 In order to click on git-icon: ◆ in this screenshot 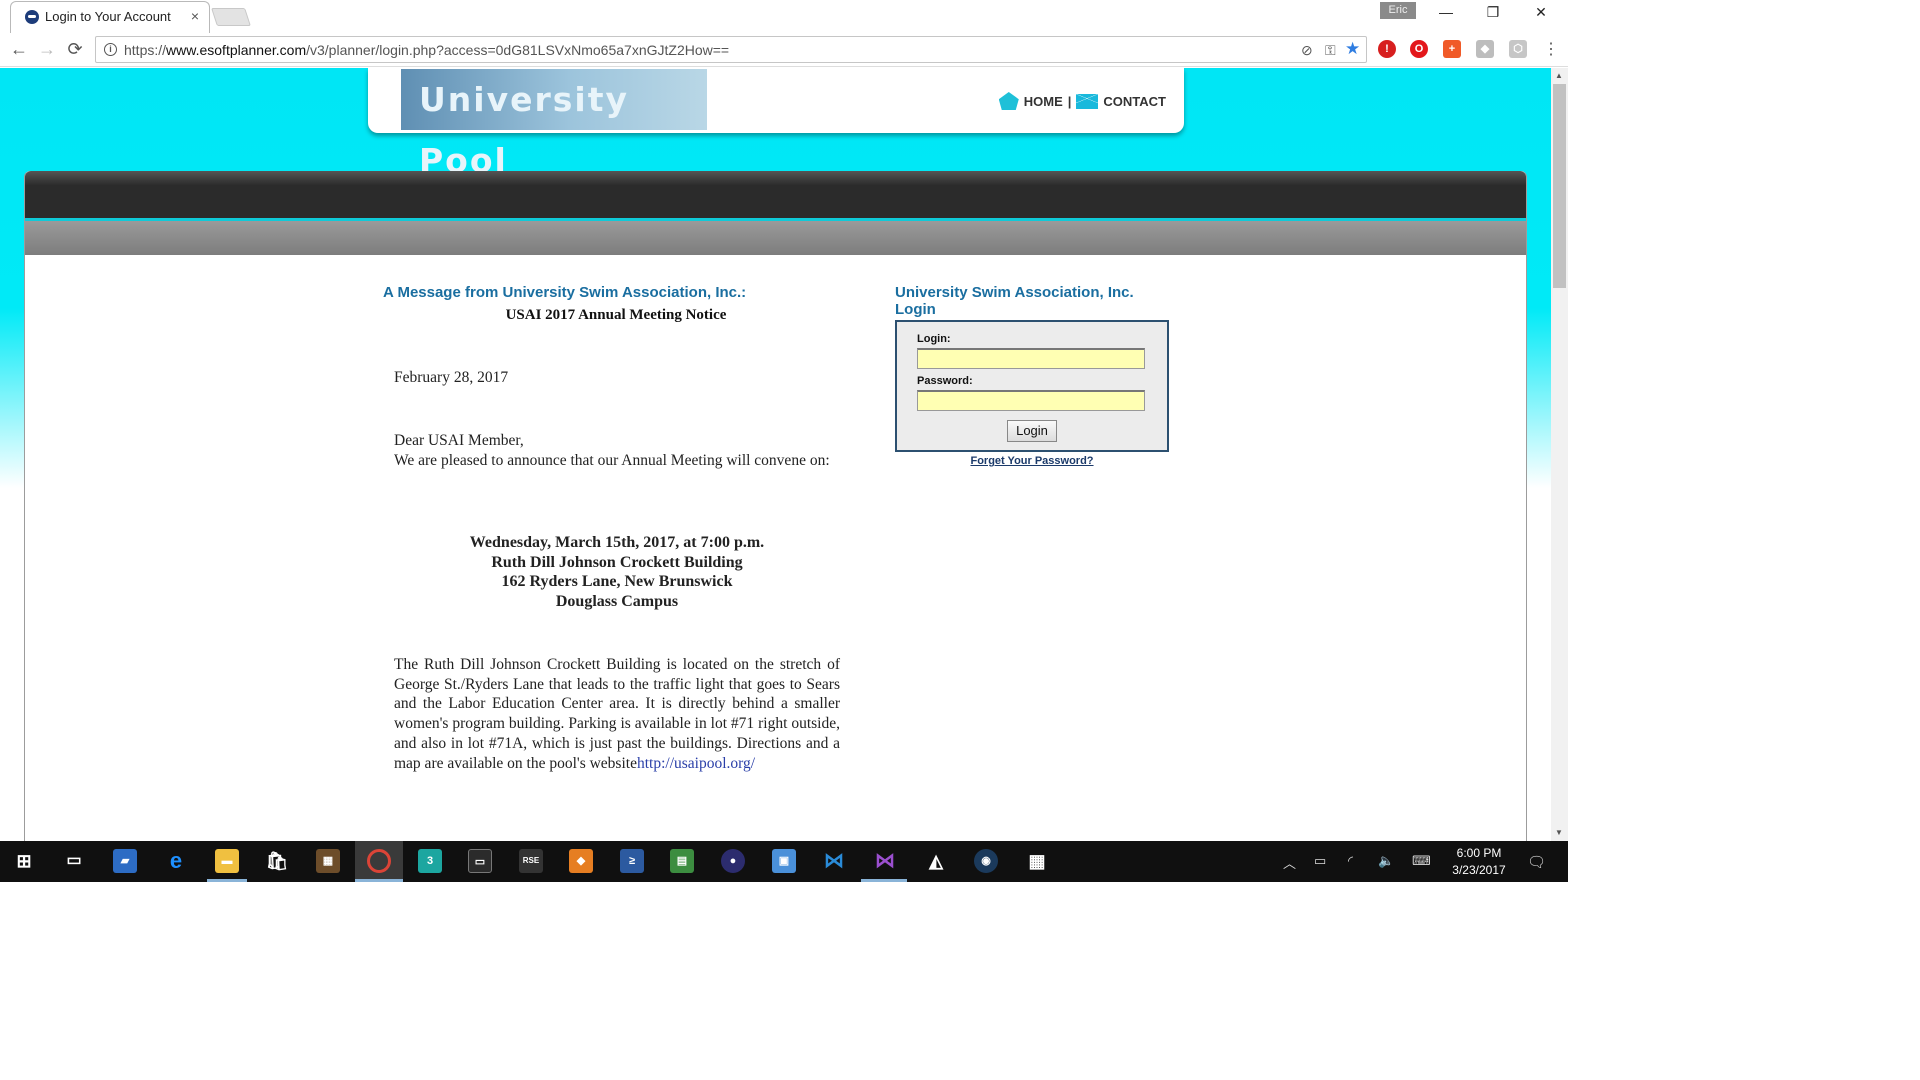, I will do `click(581, 861)`.